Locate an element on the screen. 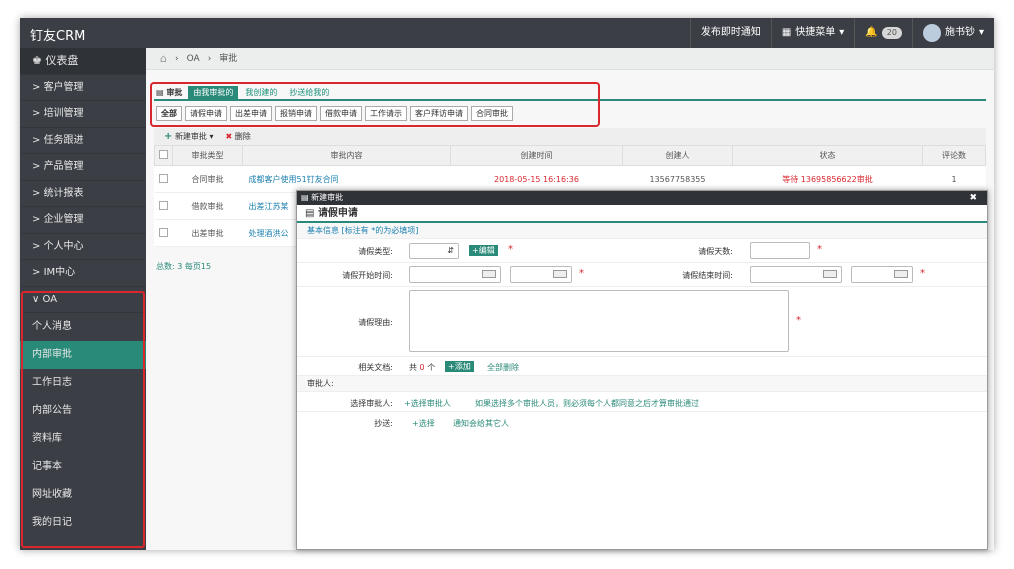 Image resolution: width=1014 pixels, height=569 pixels. add-doc-button: +添加 is located at coordinates (459, 366).